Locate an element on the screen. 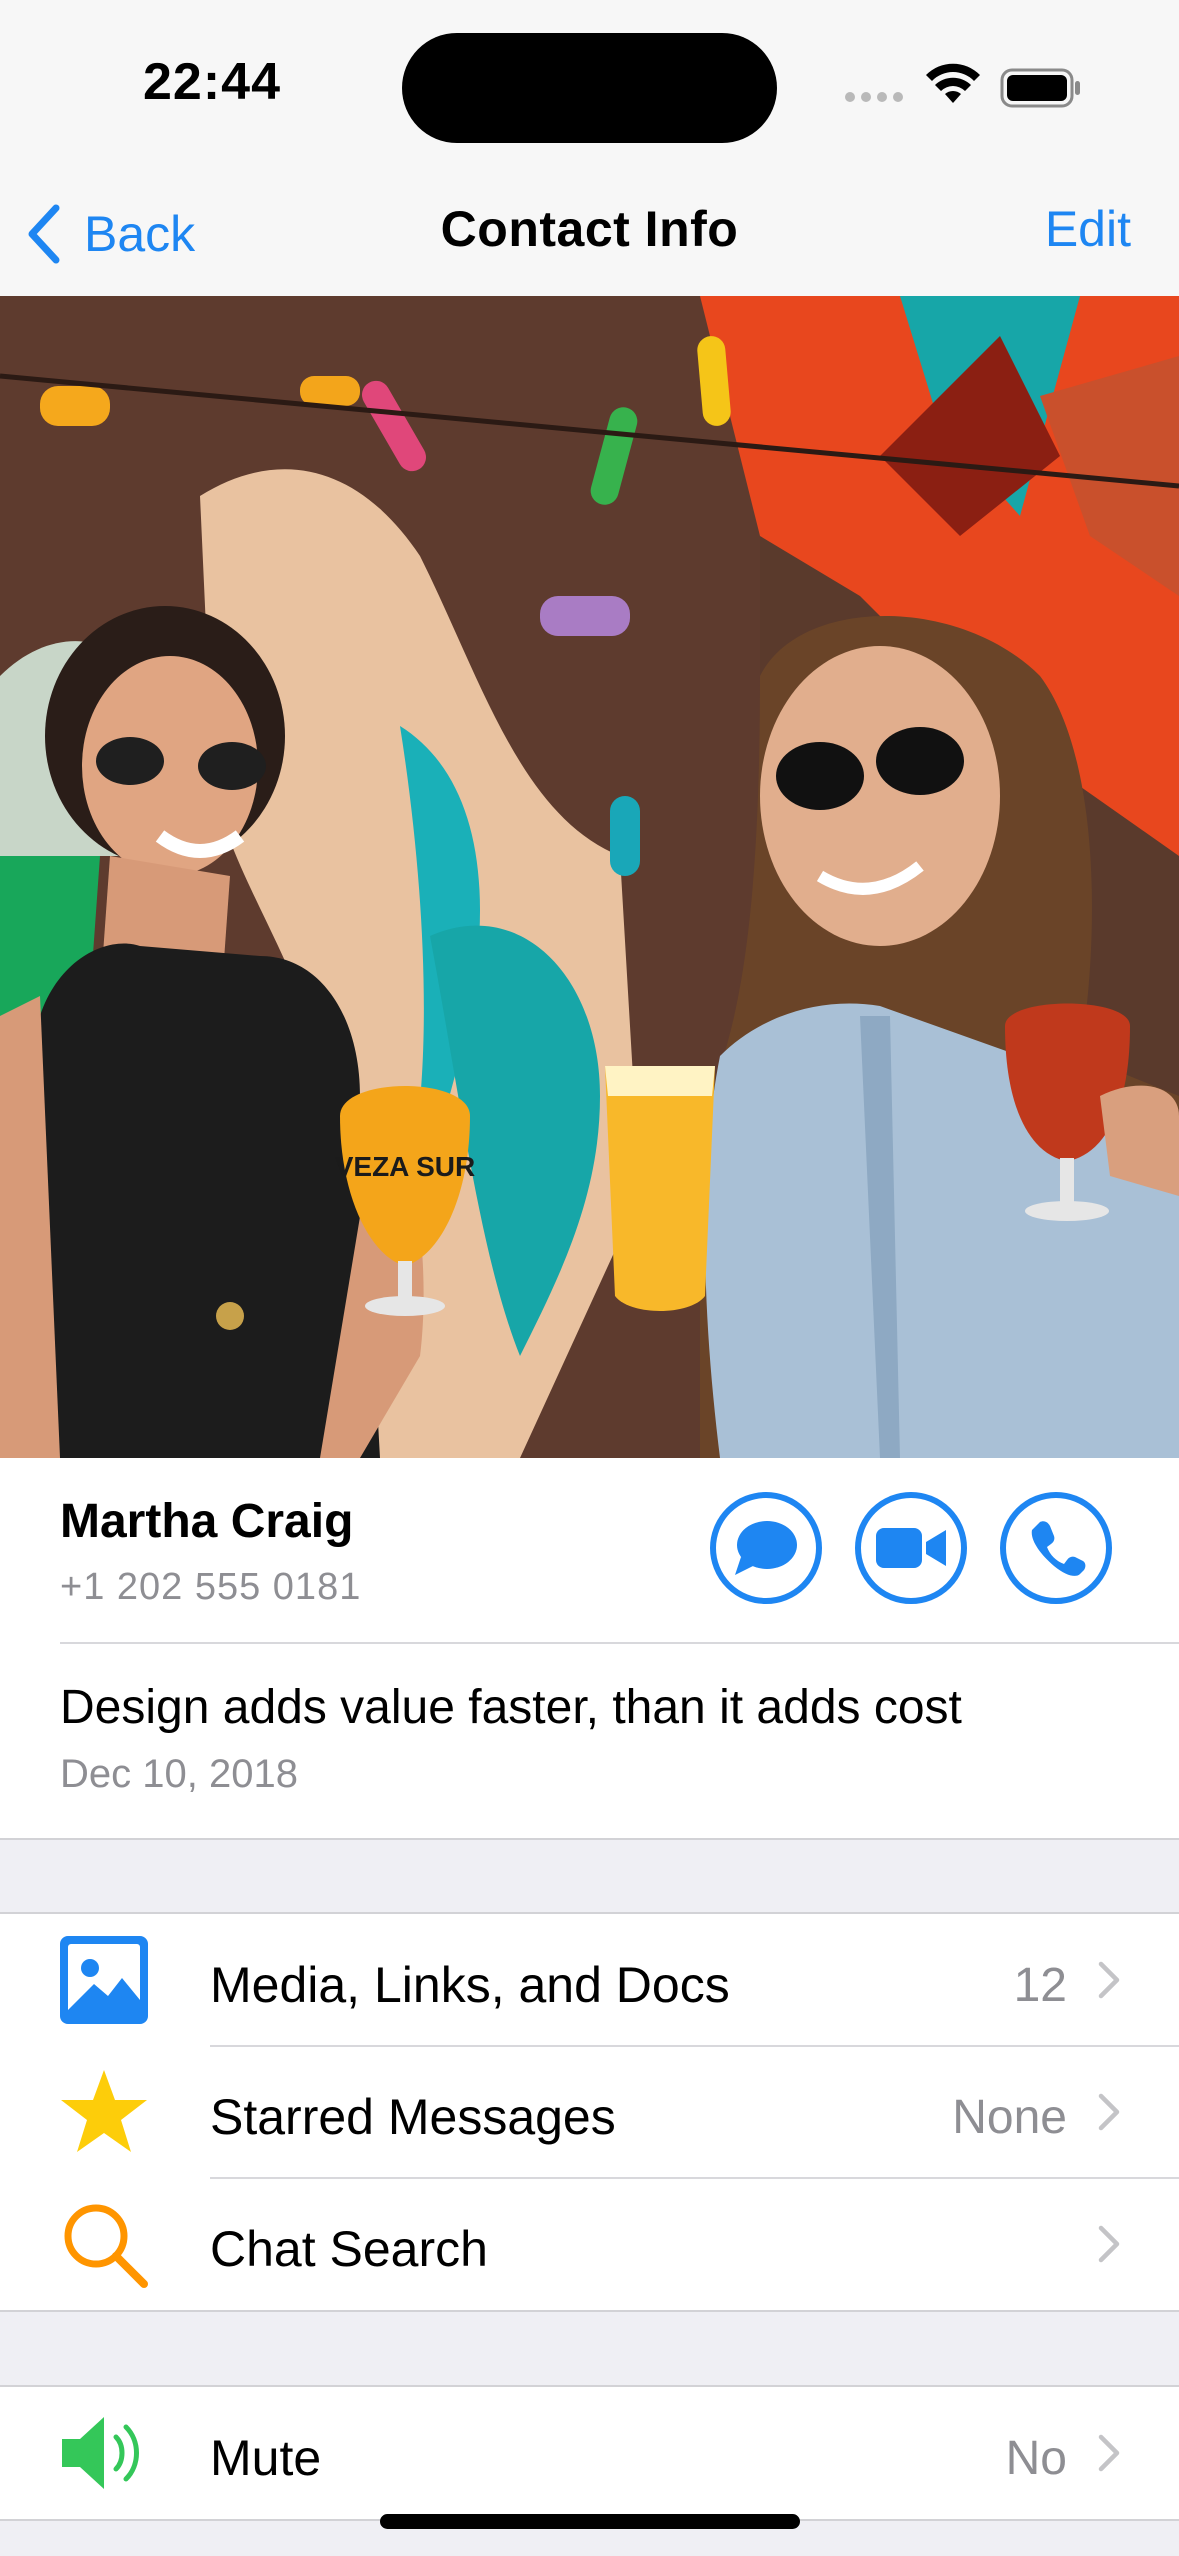 Image resolution: width=1179 pixels, height=2556 pixels. status-time: 22:44 is located at coordinates (212, 82).